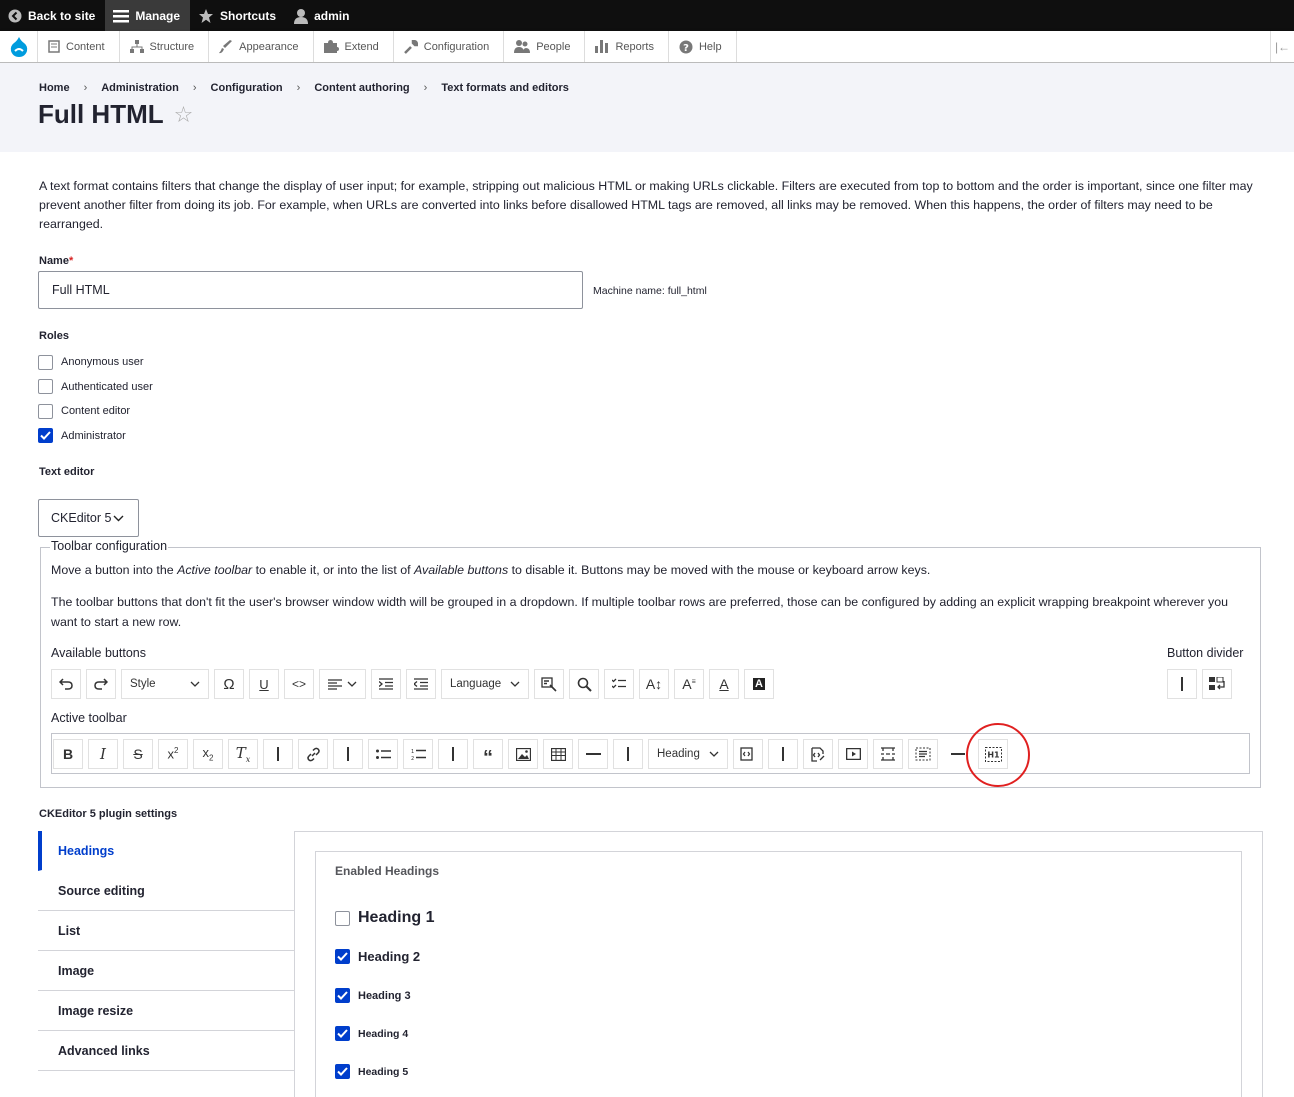 This screenshot has height=1097, width=1294. I want to click on collapse-tray-icon: |←, so click(1282, 46).